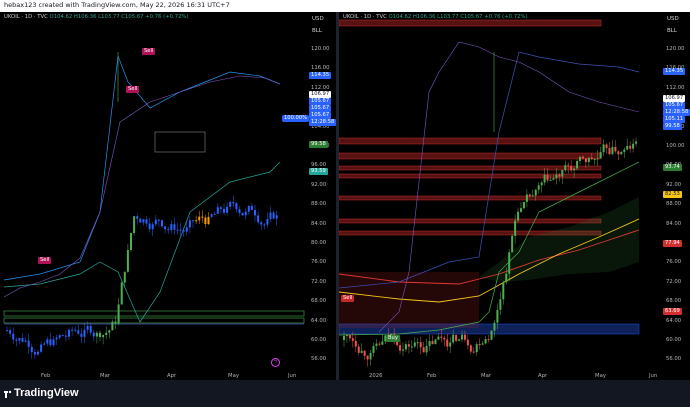 The height and width of the screenshot is (407, 690). Describe the element at coordinates (317, 31) in the screenshot. I see `left-scale-mode-button: BLL` at that location.